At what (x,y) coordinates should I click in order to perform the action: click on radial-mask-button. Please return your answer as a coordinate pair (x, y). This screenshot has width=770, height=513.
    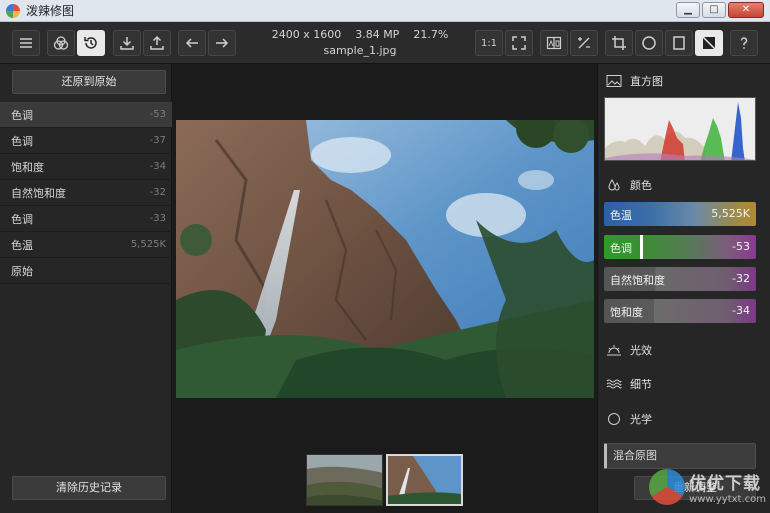
    Looking at the image, I should click on (649, 43).